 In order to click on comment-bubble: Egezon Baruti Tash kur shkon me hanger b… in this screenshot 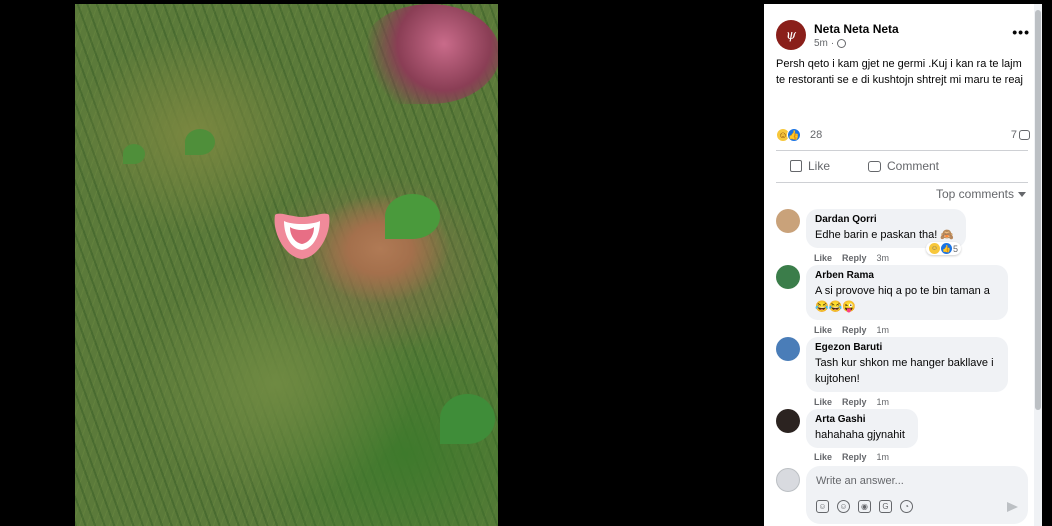, I will do `click(907, 364)`.